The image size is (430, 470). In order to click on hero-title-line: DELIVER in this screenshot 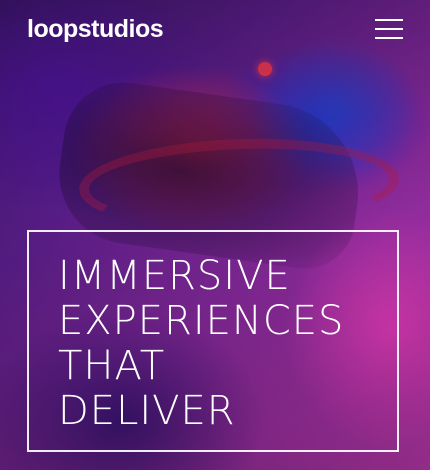, I will do `click(147, 411)`.